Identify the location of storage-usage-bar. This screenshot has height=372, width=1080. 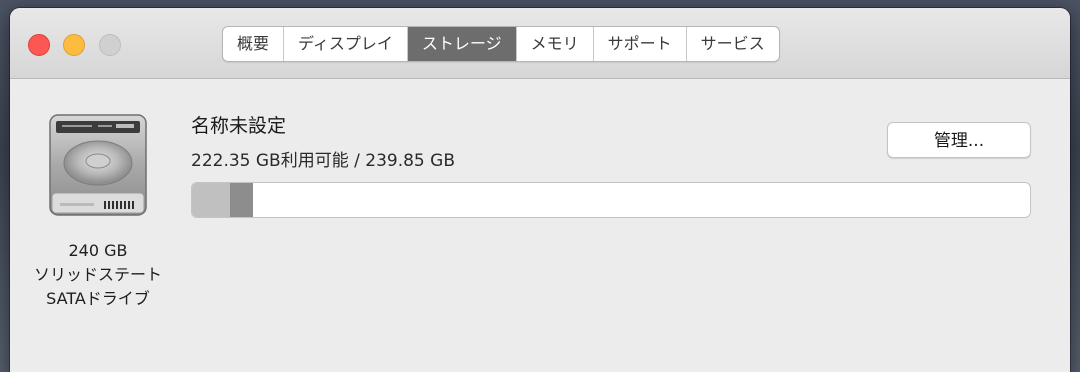
(611, 200).